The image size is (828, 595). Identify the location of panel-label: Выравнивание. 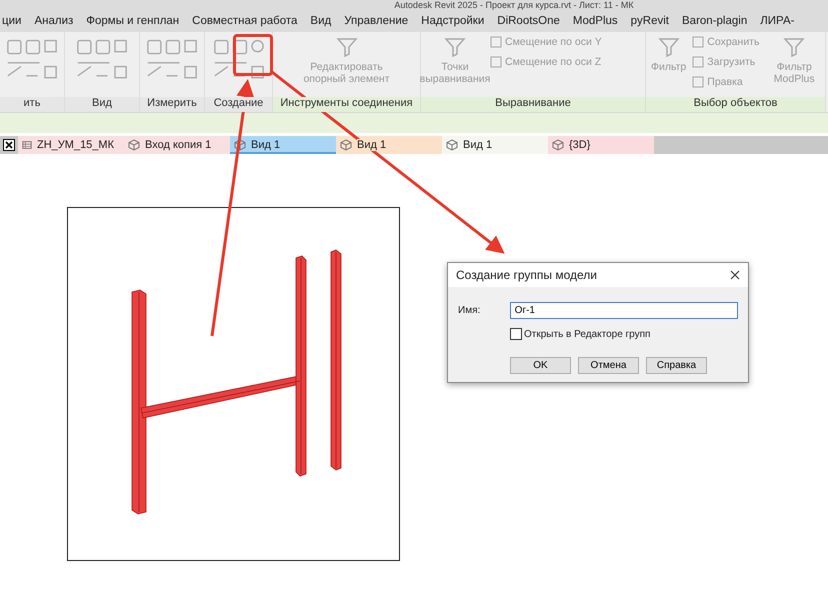
(533, 104).